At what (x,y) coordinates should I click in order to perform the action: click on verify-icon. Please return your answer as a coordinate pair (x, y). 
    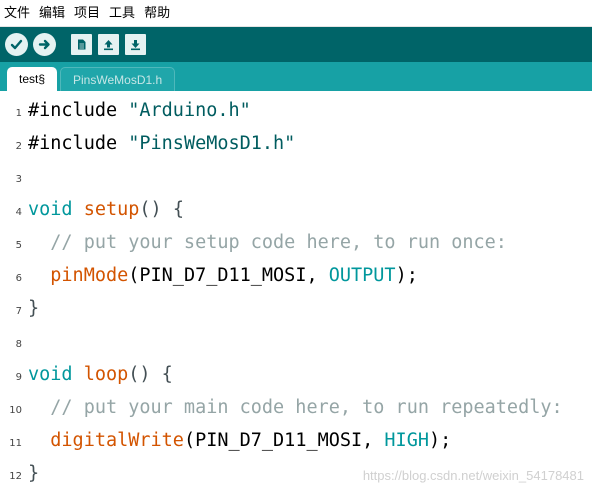
    Looking at the image, I should click on (16, 44).